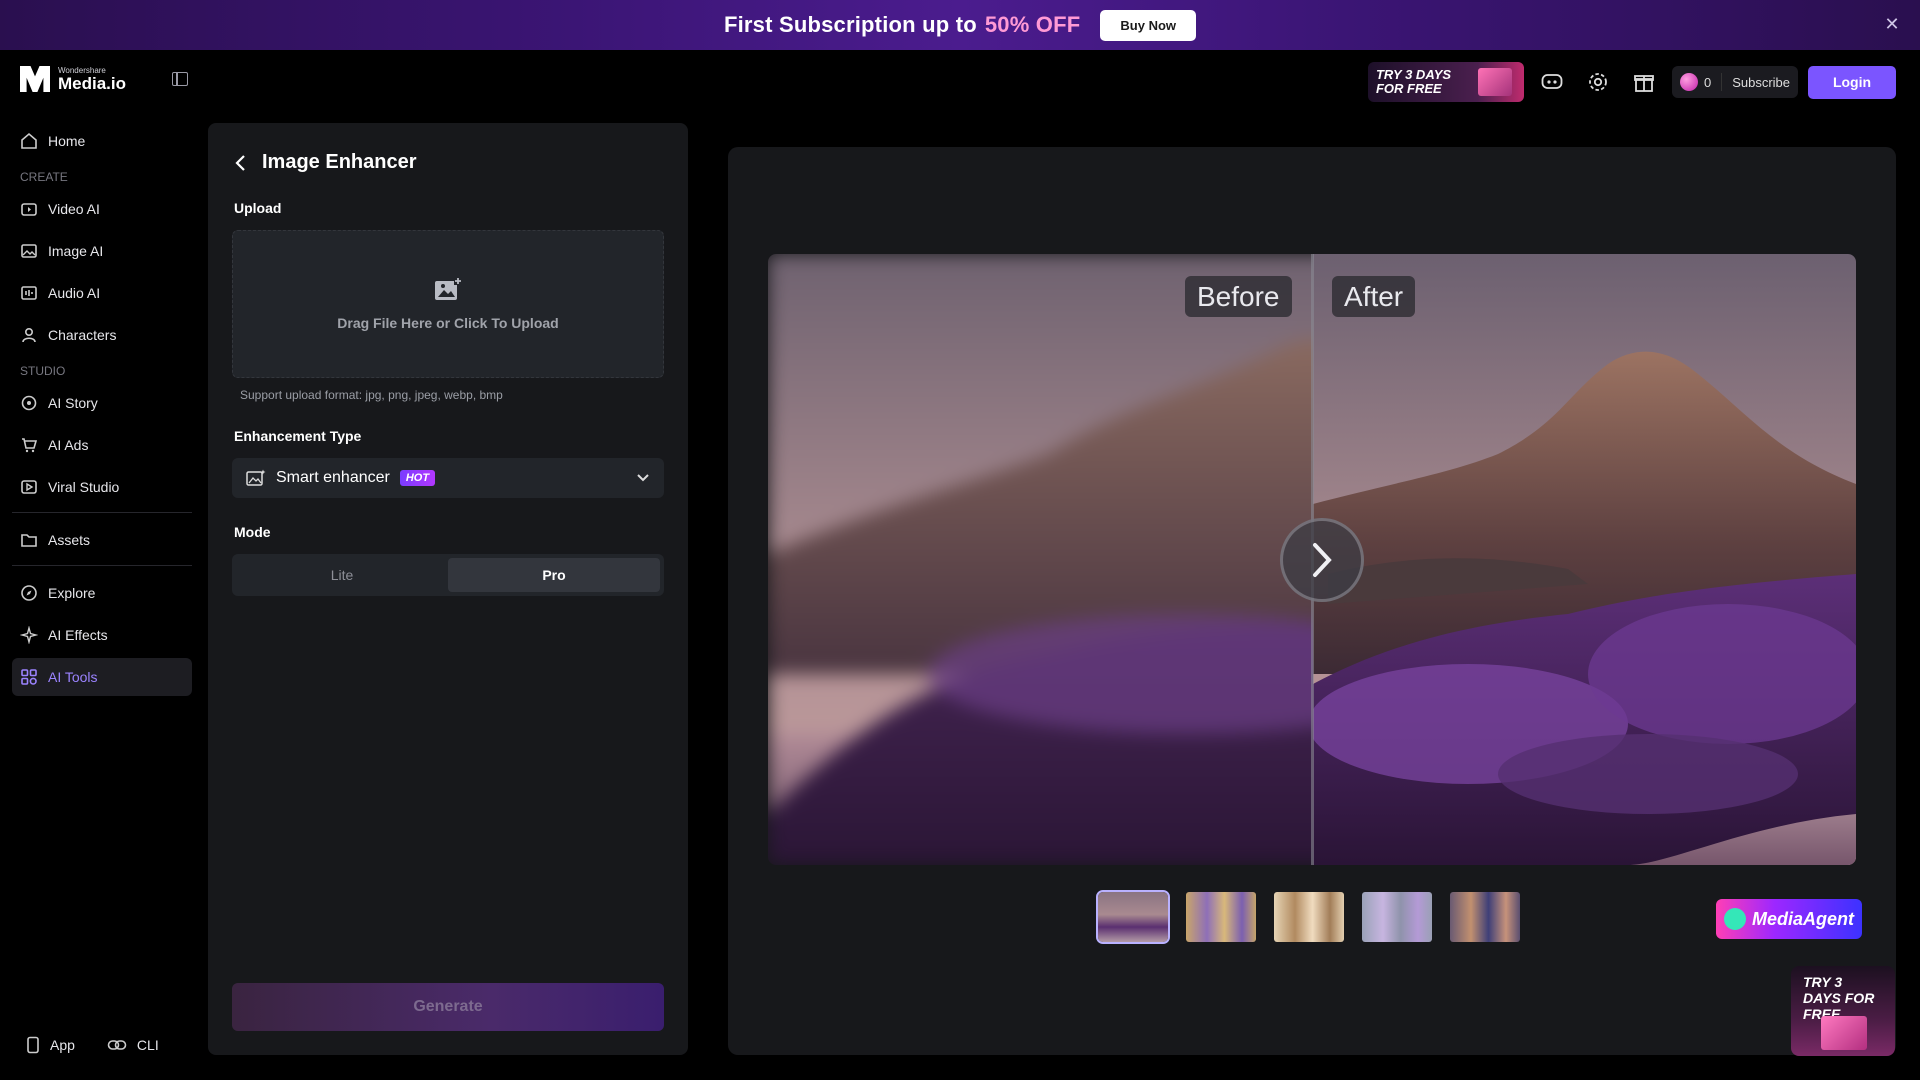 This screenshot has width=1920, height=1080. Describe the element at coordinates (258, 208) in the screenshot. I see `upload-label: Upload` at that location.